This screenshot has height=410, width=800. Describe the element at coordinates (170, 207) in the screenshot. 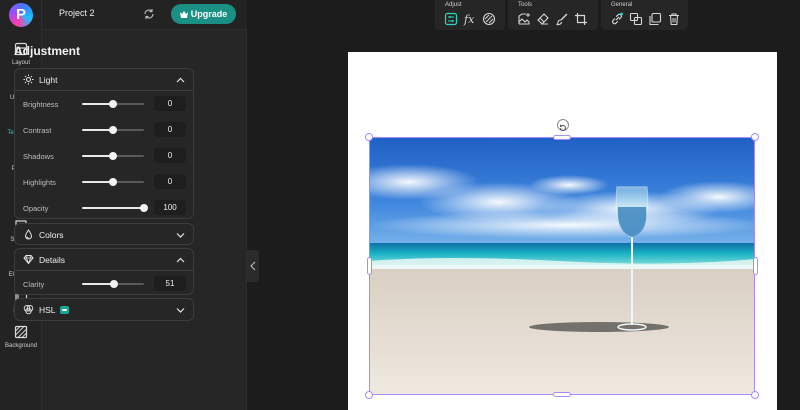

I see `slider-value-input: 100` at that location.